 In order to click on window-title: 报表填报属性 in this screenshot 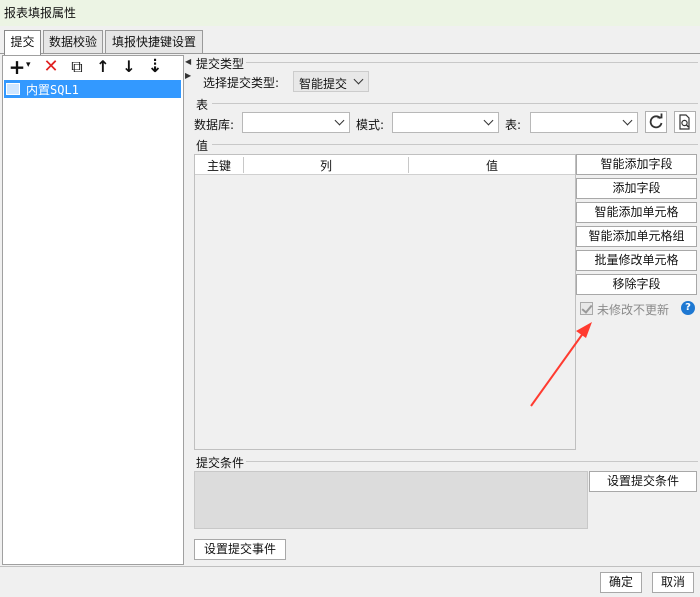, I will do `click(40, 13)`.